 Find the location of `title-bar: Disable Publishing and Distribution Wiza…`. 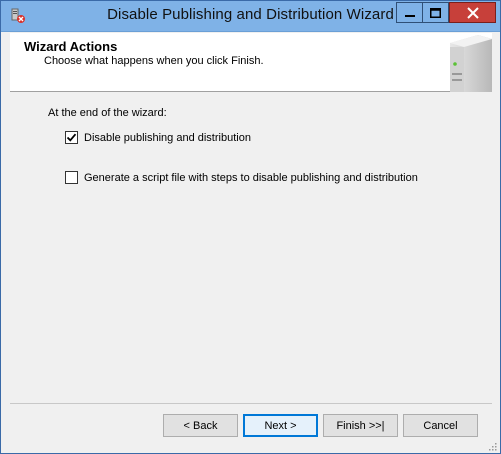

title-bar: Disable Publishing and Distribution Wiza… is located at coordinates (250, 16).